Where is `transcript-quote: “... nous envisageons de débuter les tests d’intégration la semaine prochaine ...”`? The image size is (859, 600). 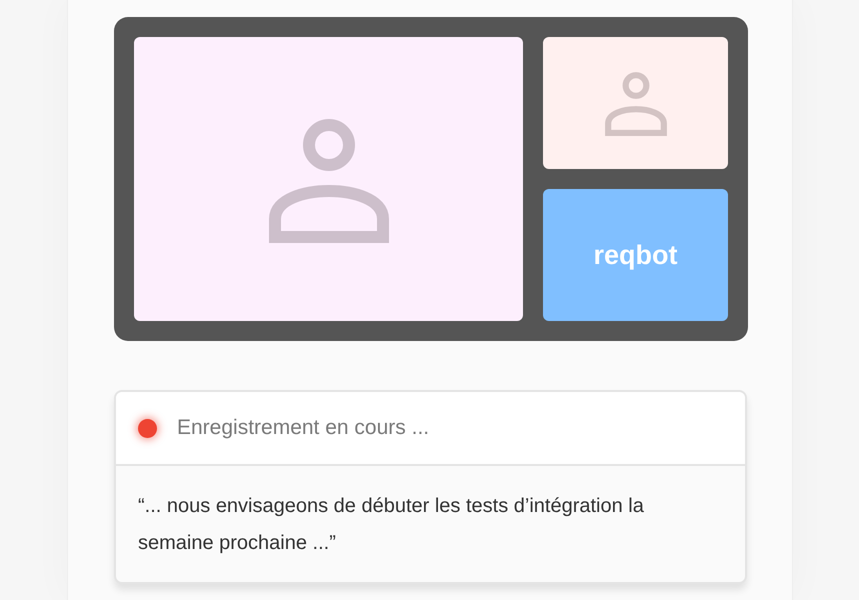
transcript-quote: “... nous envisageons de débuter les tests d’intégration la semaine prochaine ...” is located at coordinates (391, 524).